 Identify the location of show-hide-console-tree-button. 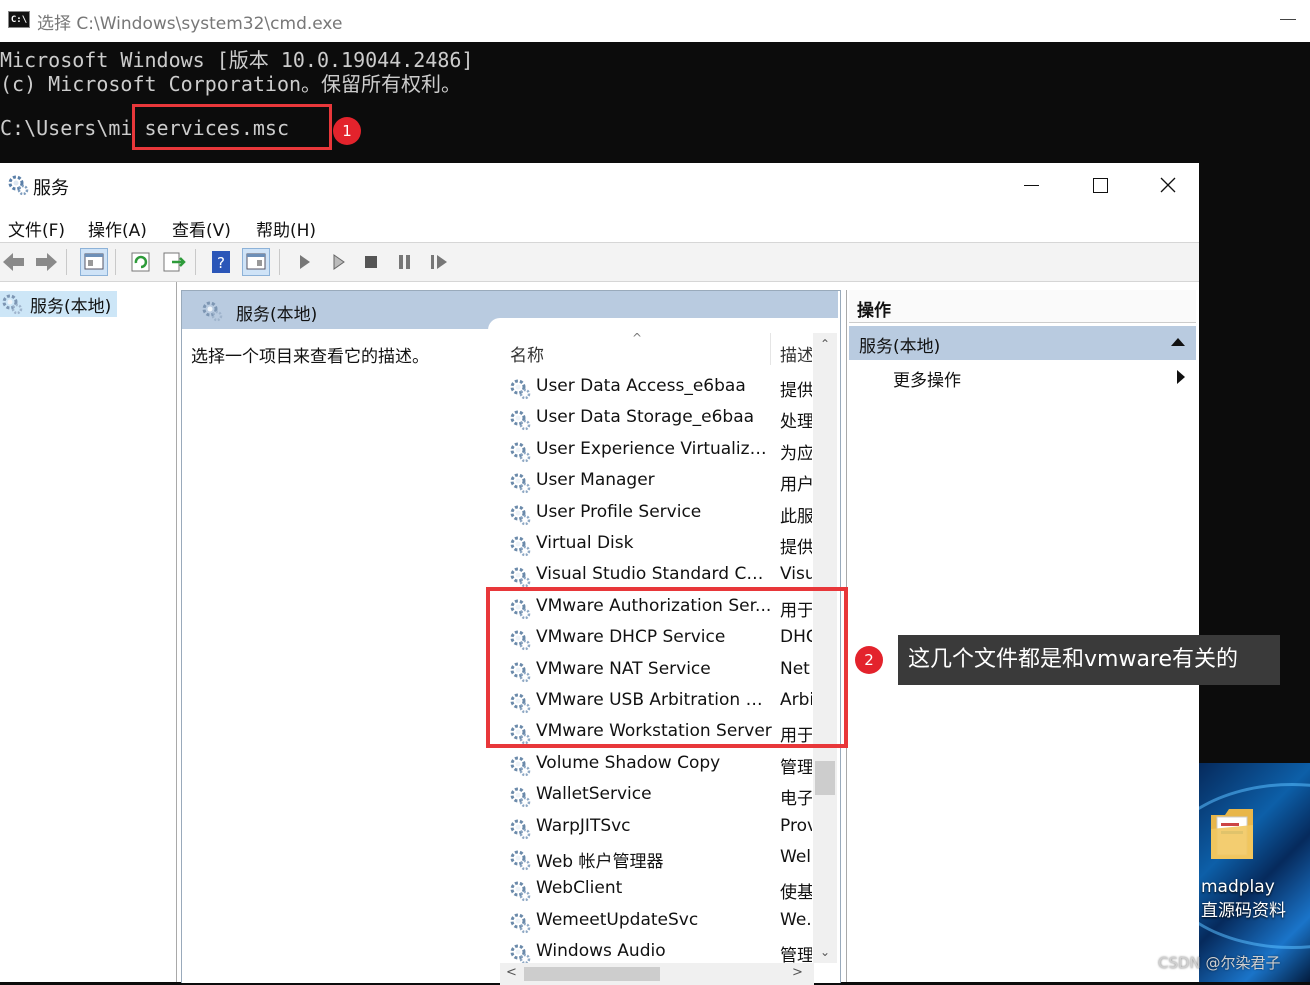
(94, 262).